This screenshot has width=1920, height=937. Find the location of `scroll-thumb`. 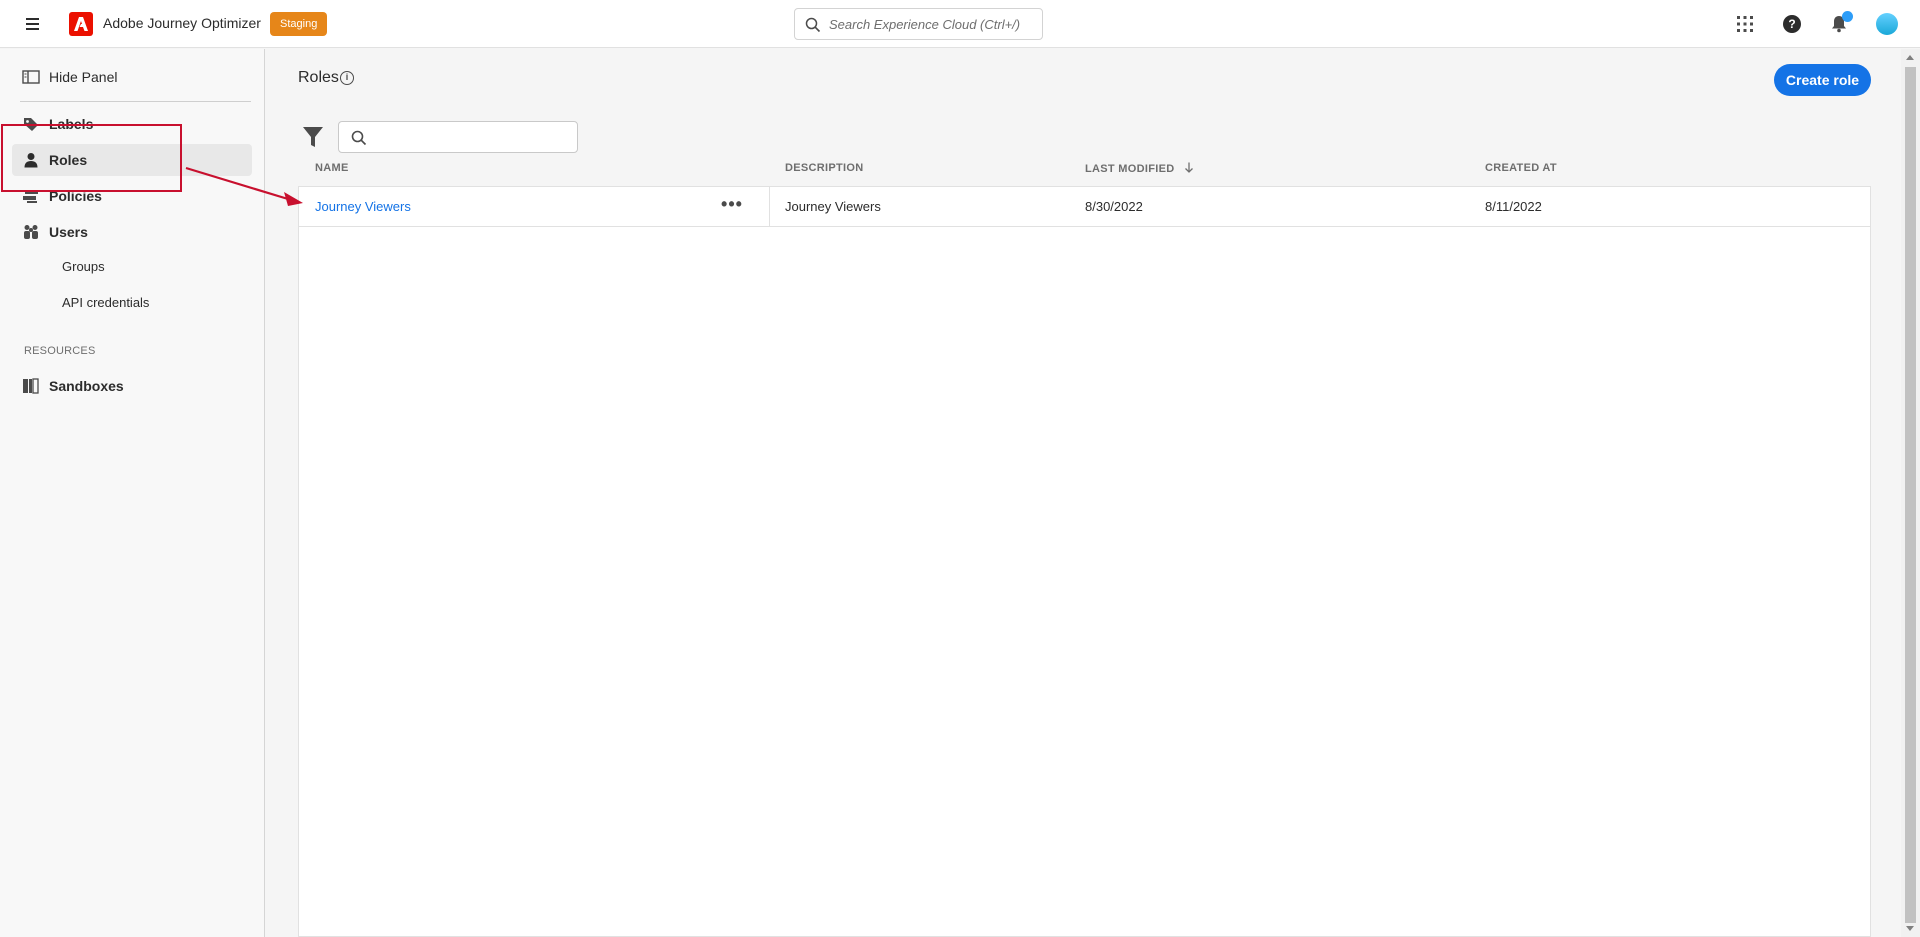

scroll-thumb is located at coordinates (1910, 495).